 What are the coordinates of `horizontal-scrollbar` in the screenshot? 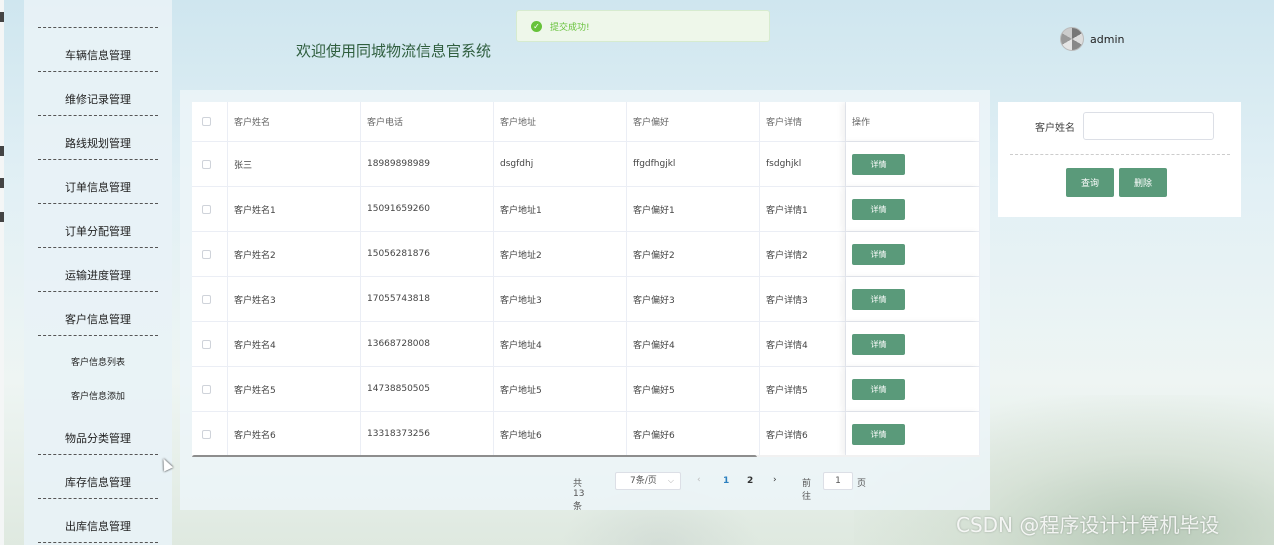 It's located at (586, 456).